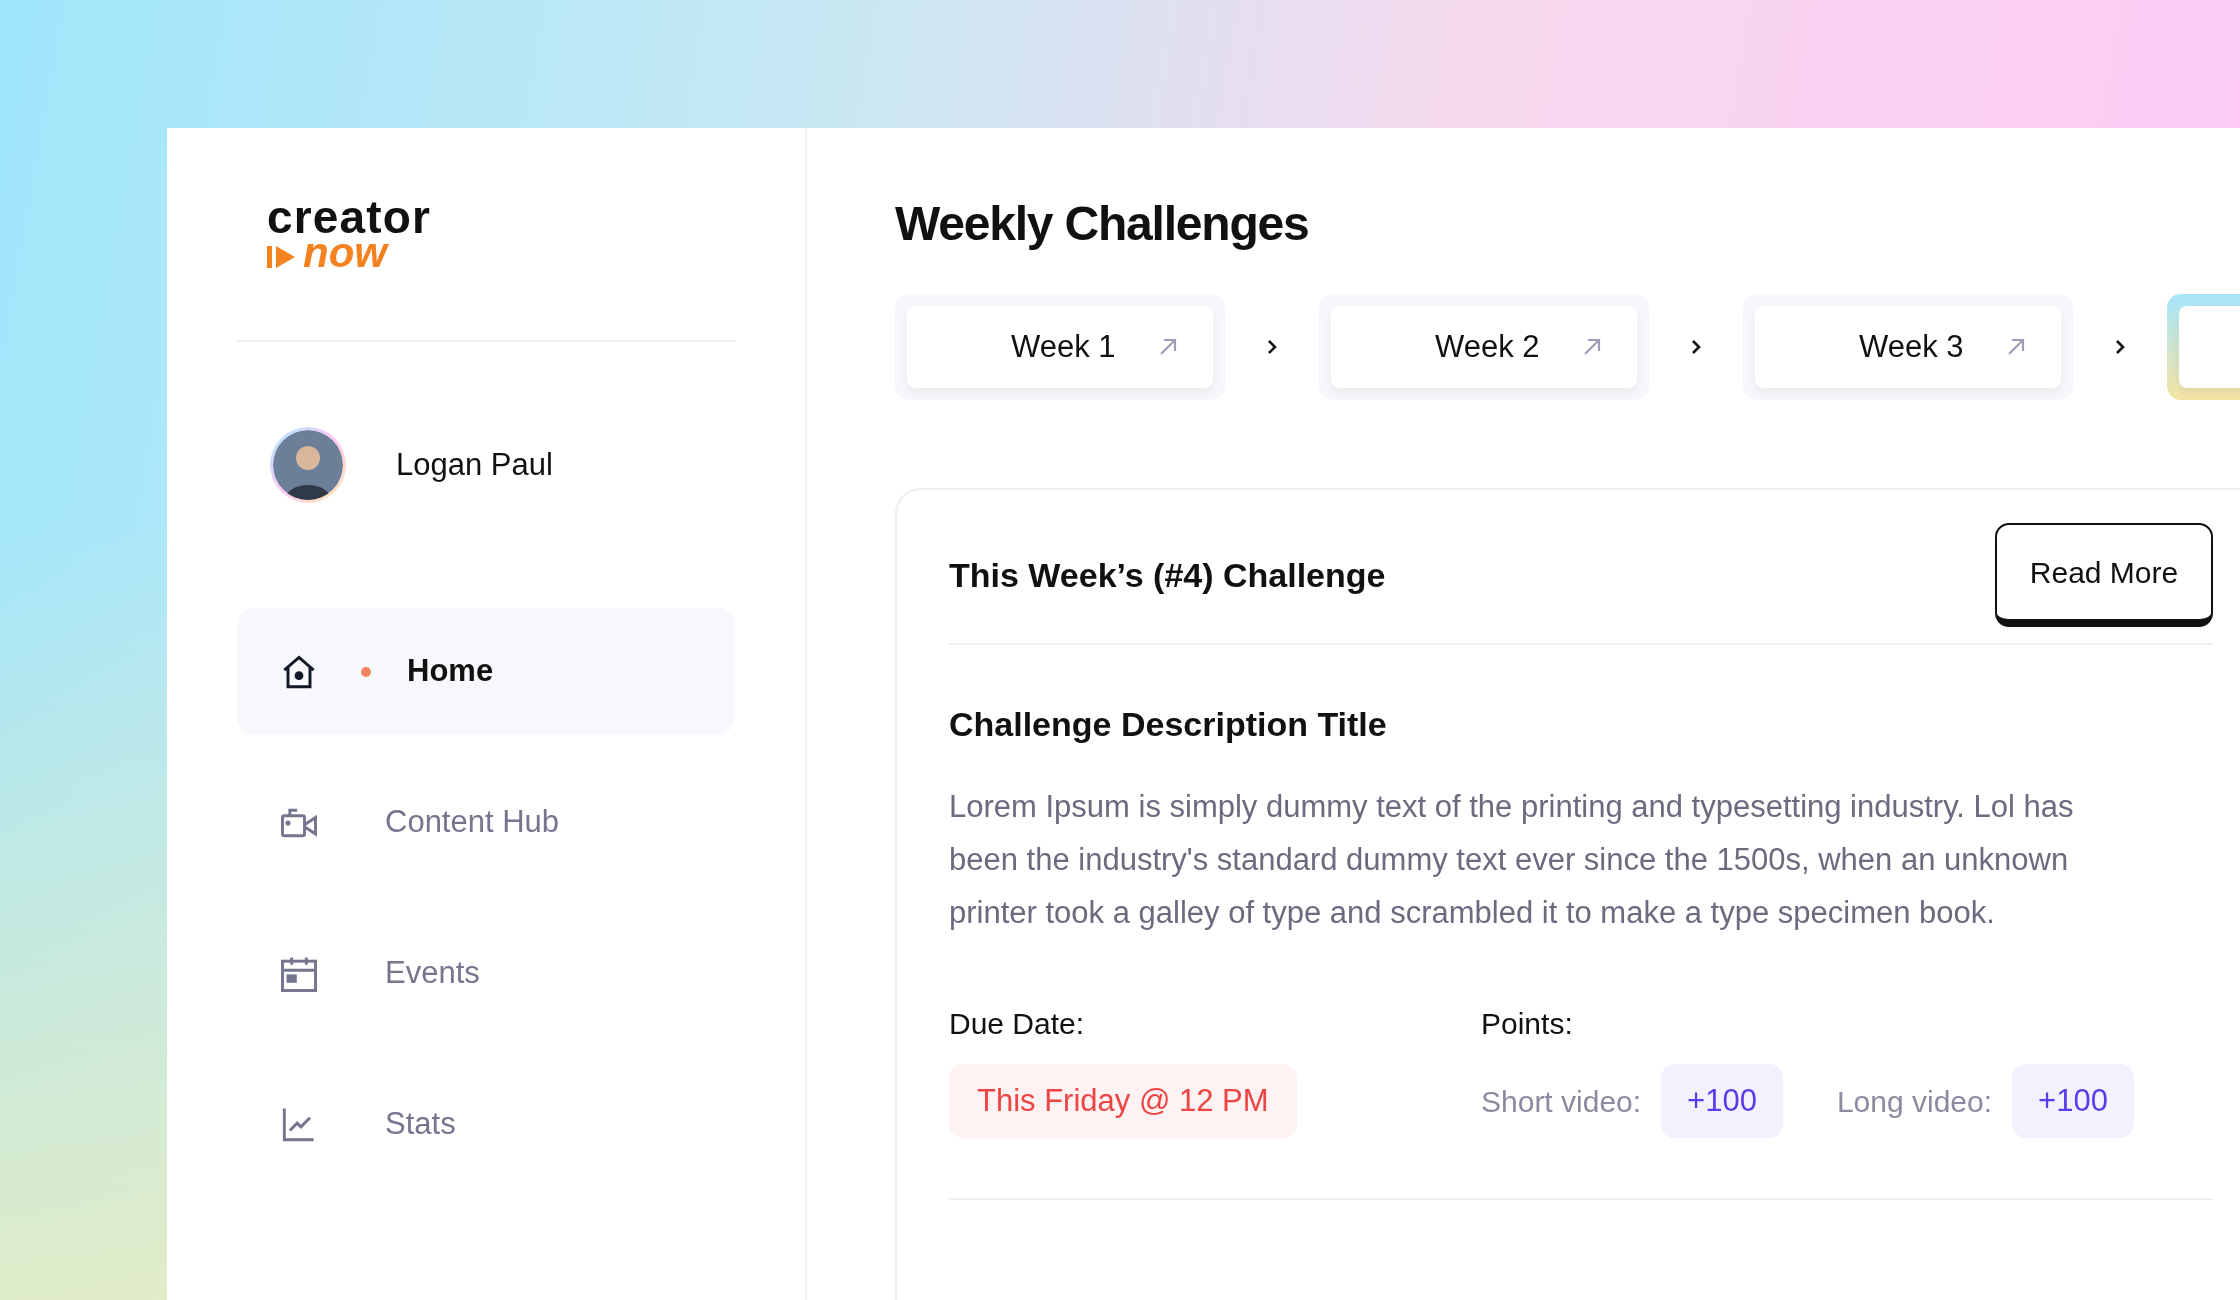 The width and height of the screenshot is (2240, 1300). Describe the element at coordinates (1102, 224) in the screenshot. I see `page-title: Weekly Challenges` at that location.